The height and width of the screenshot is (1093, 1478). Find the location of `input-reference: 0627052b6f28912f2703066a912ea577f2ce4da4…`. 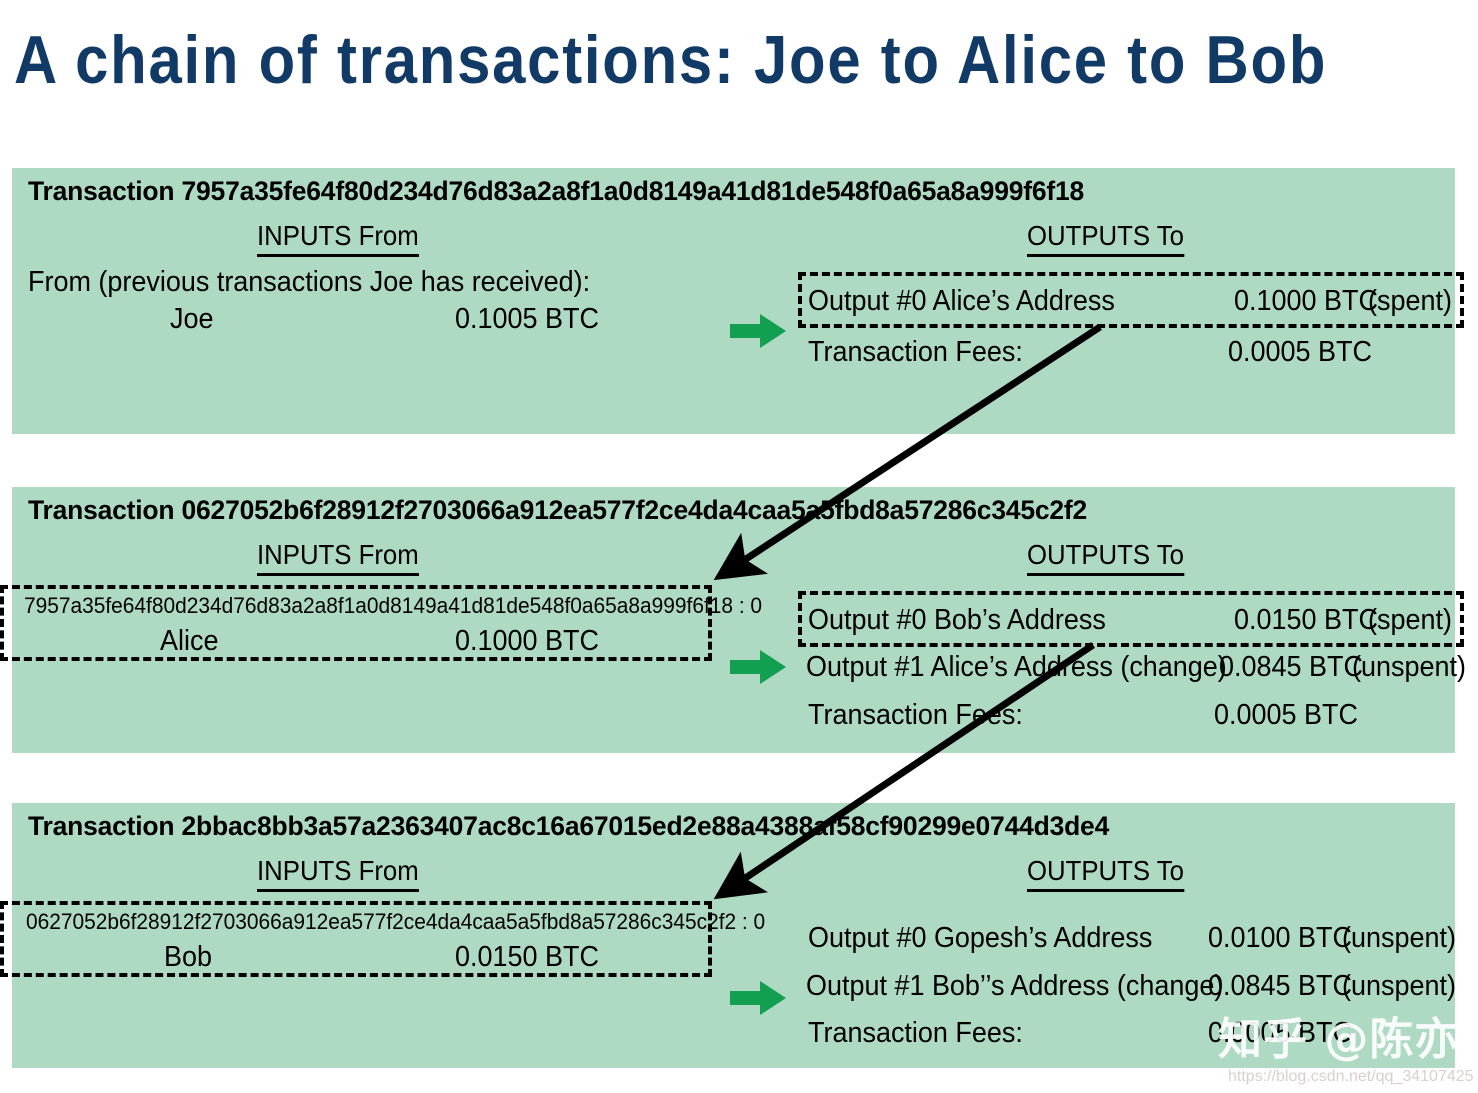

input-reference: 0627052b6f28912f2703066a912ea577f2ce4da4… is located at coordinates (396, 921).